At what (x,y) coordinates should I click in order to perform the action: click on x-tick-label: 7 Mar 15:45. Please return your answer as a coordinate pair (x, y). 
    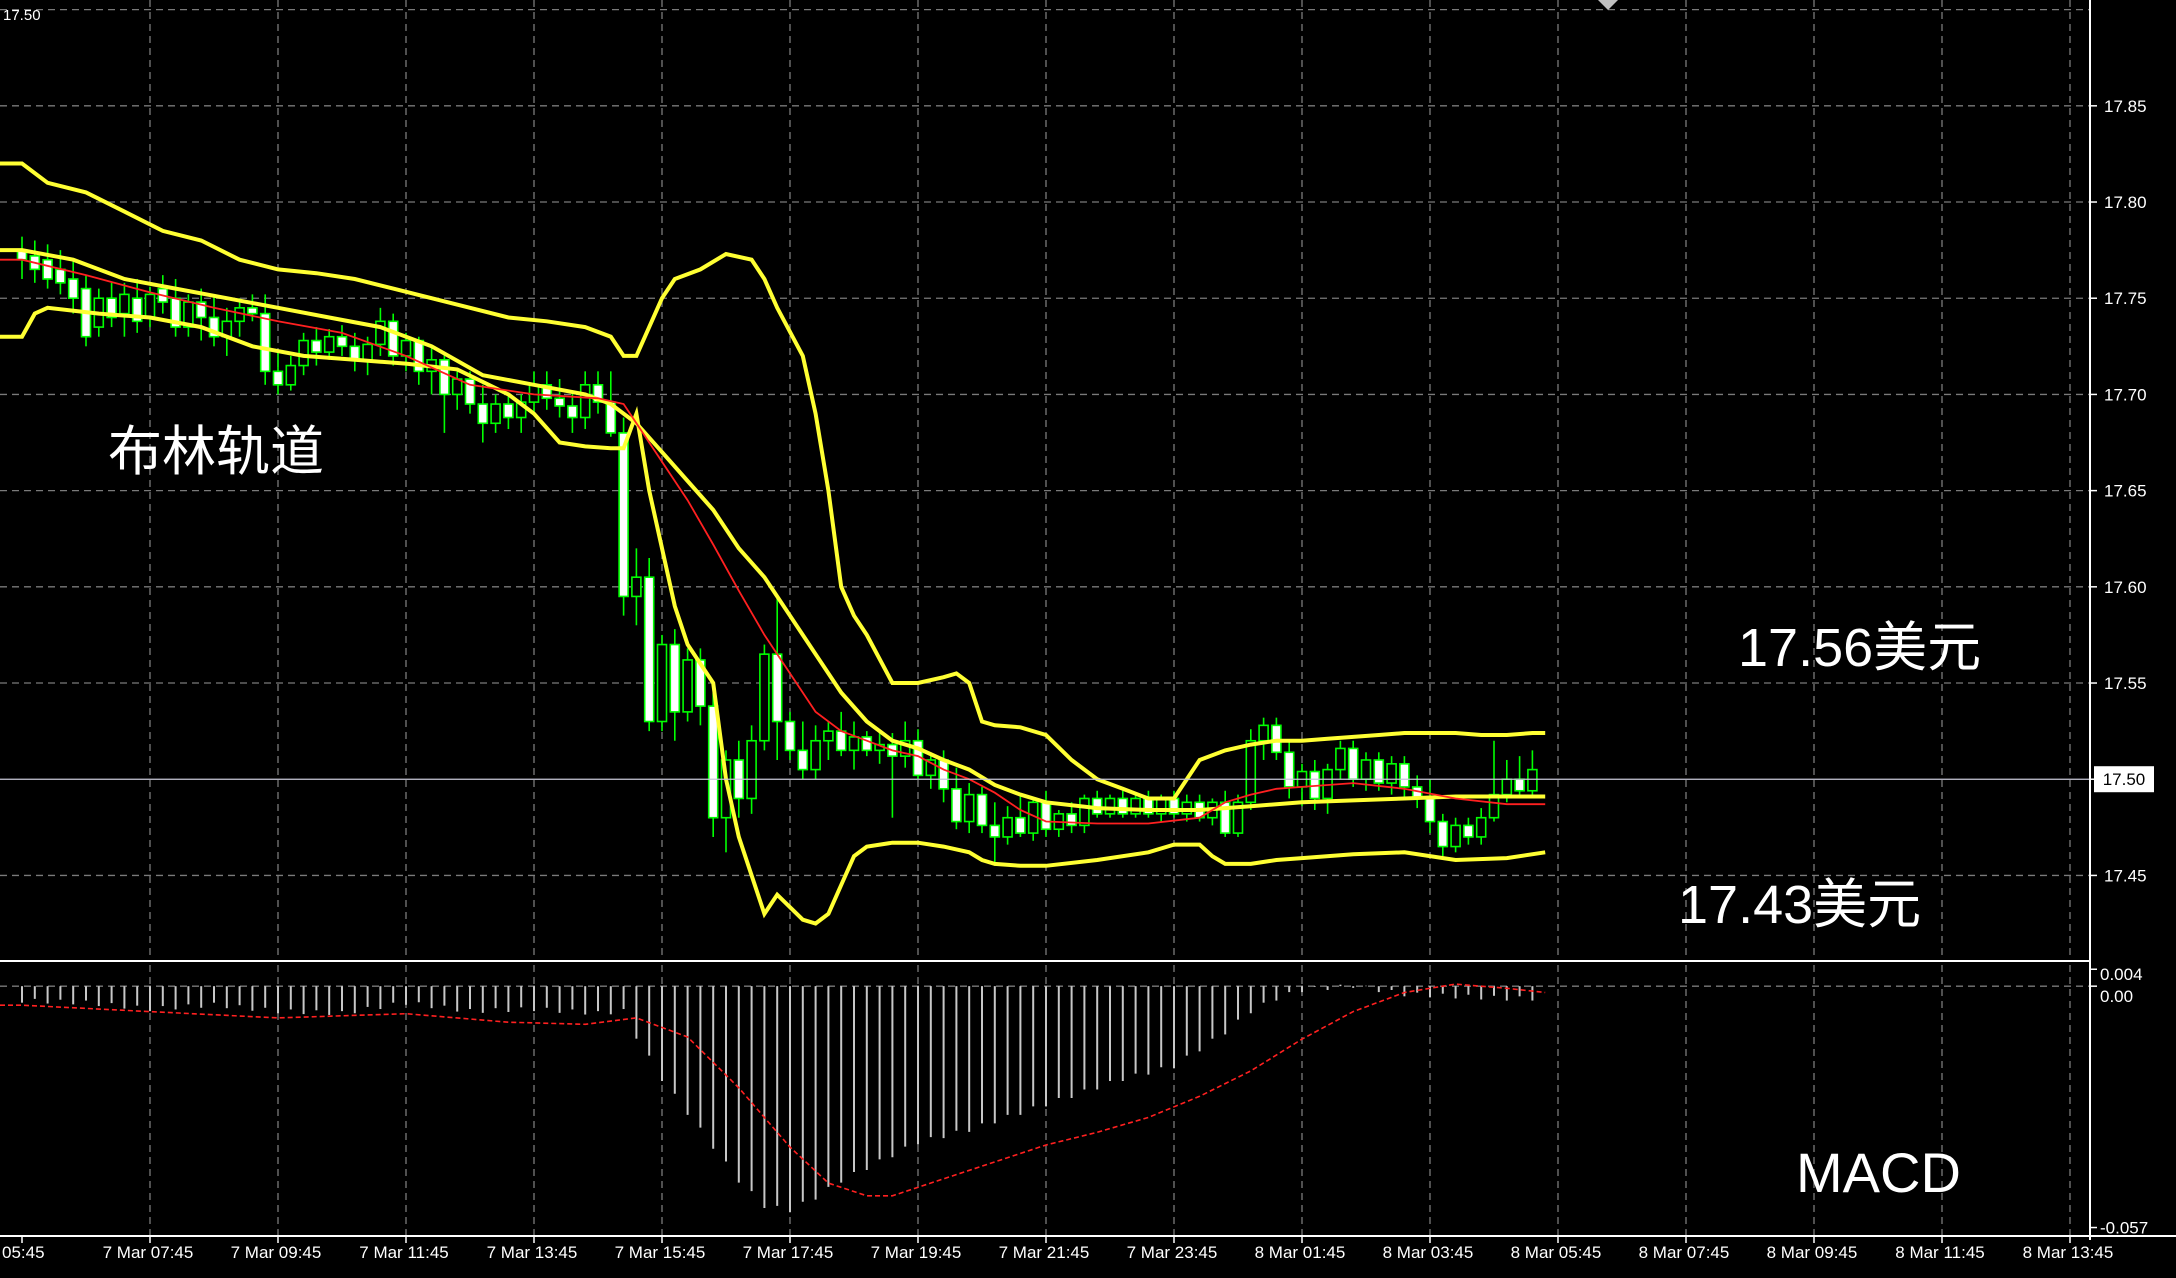
    Looking at the image, I should click on (660, 1252).